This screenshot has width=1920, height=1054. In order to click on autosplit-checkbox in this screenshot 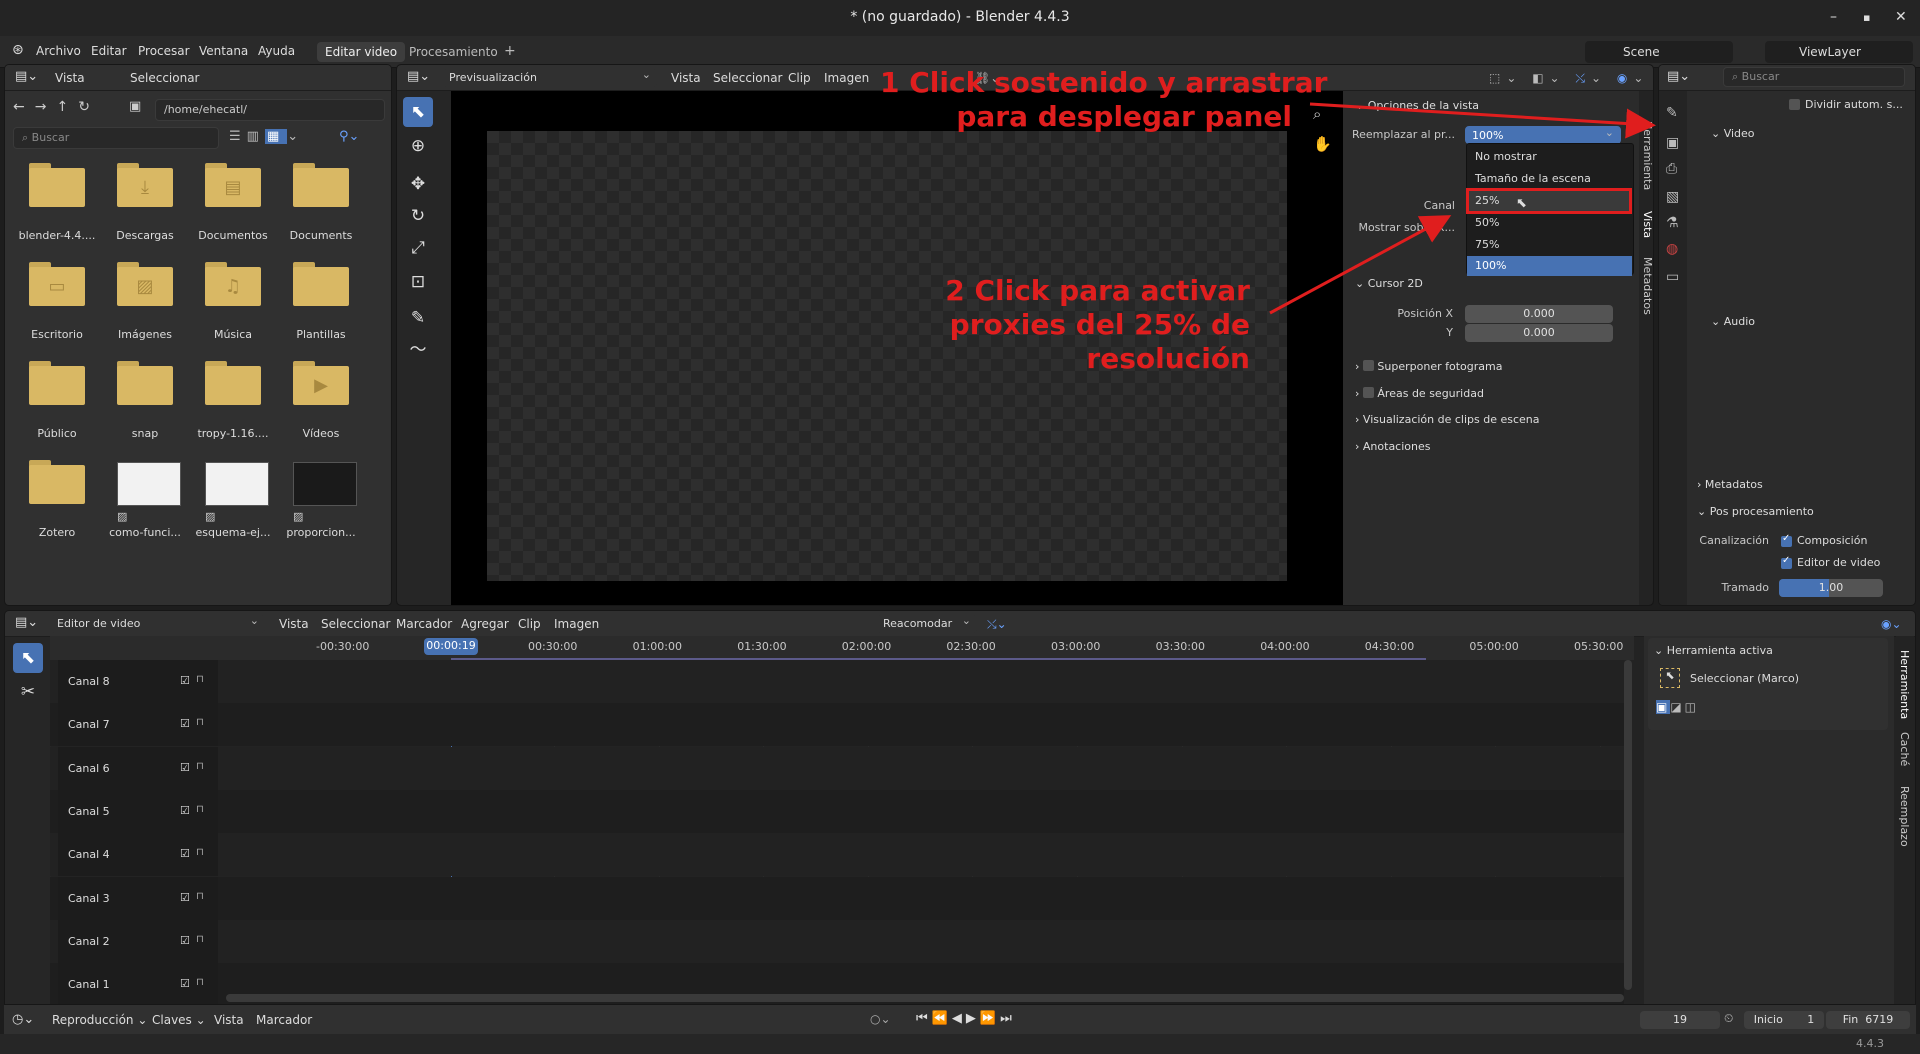, I will do `click(1794, 104)`.